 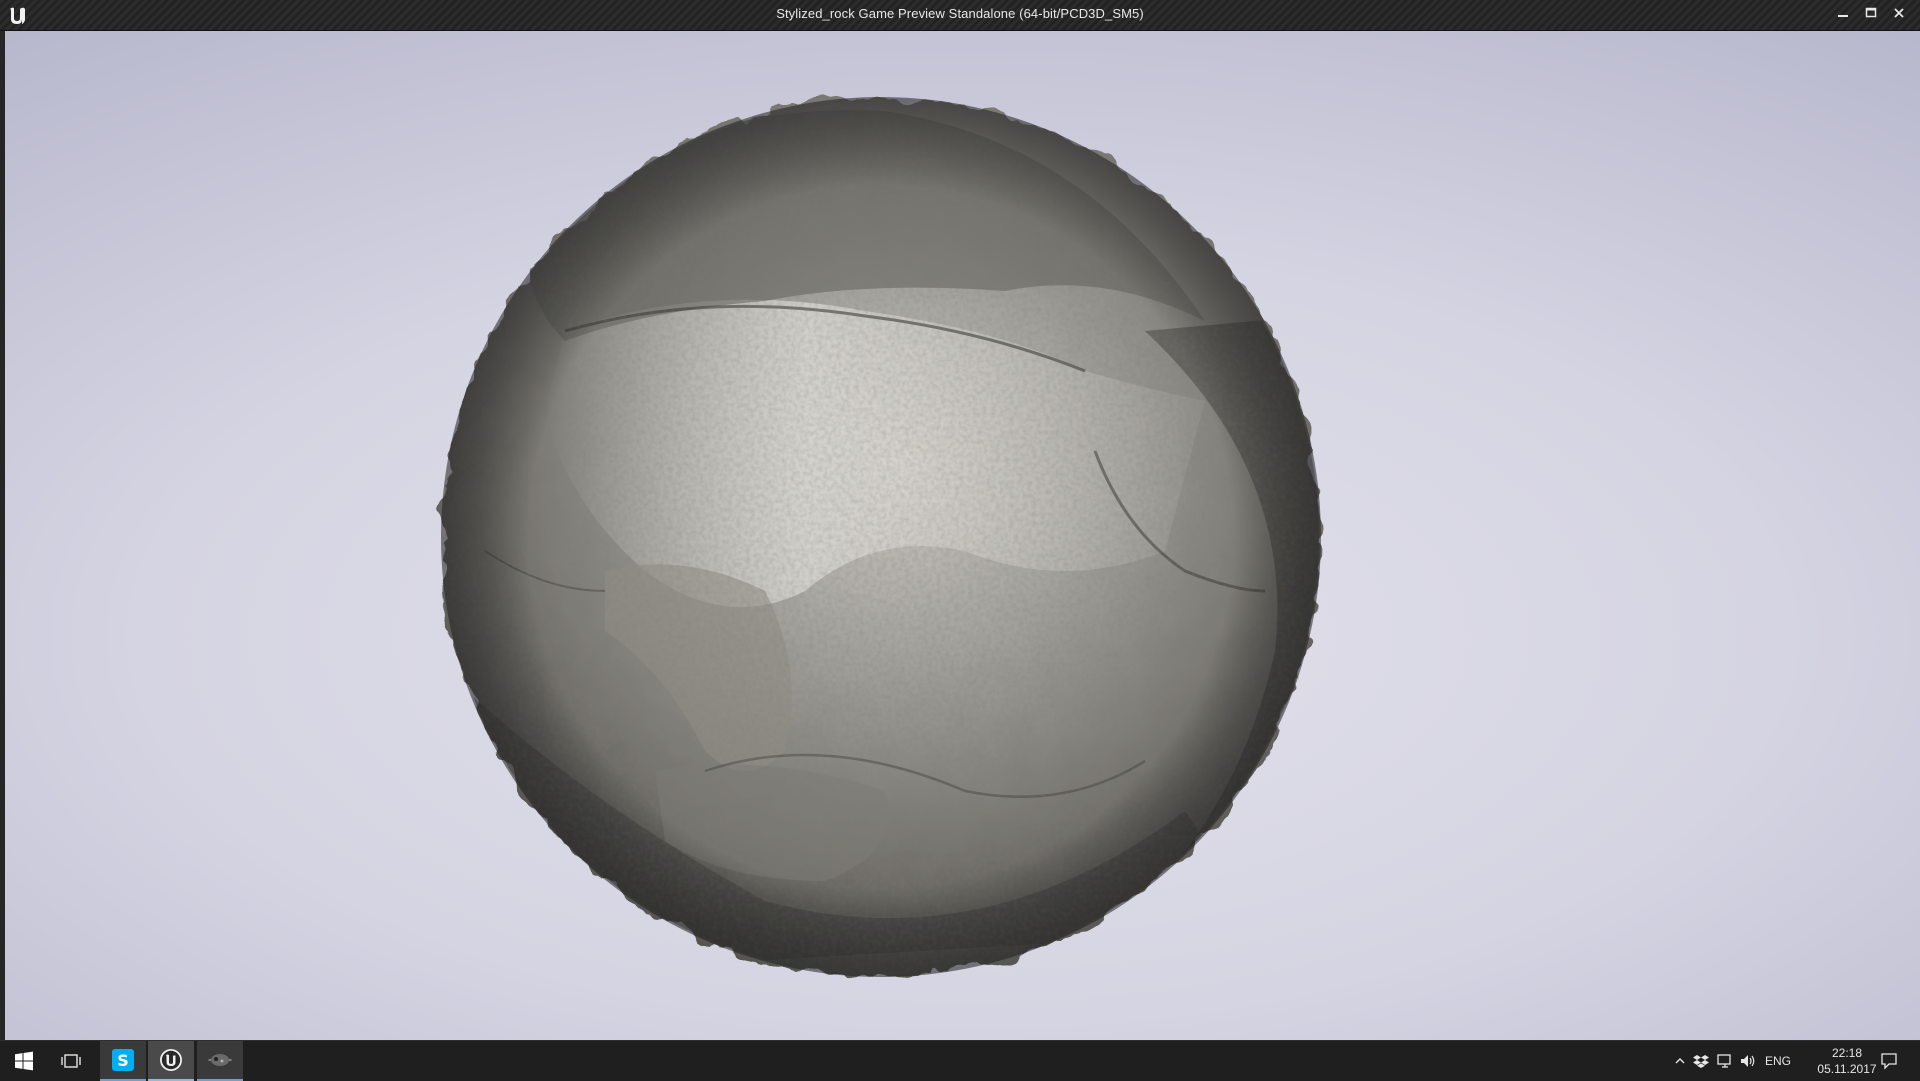 I want to click on svg-text: S, so click(x=123, y=1060).